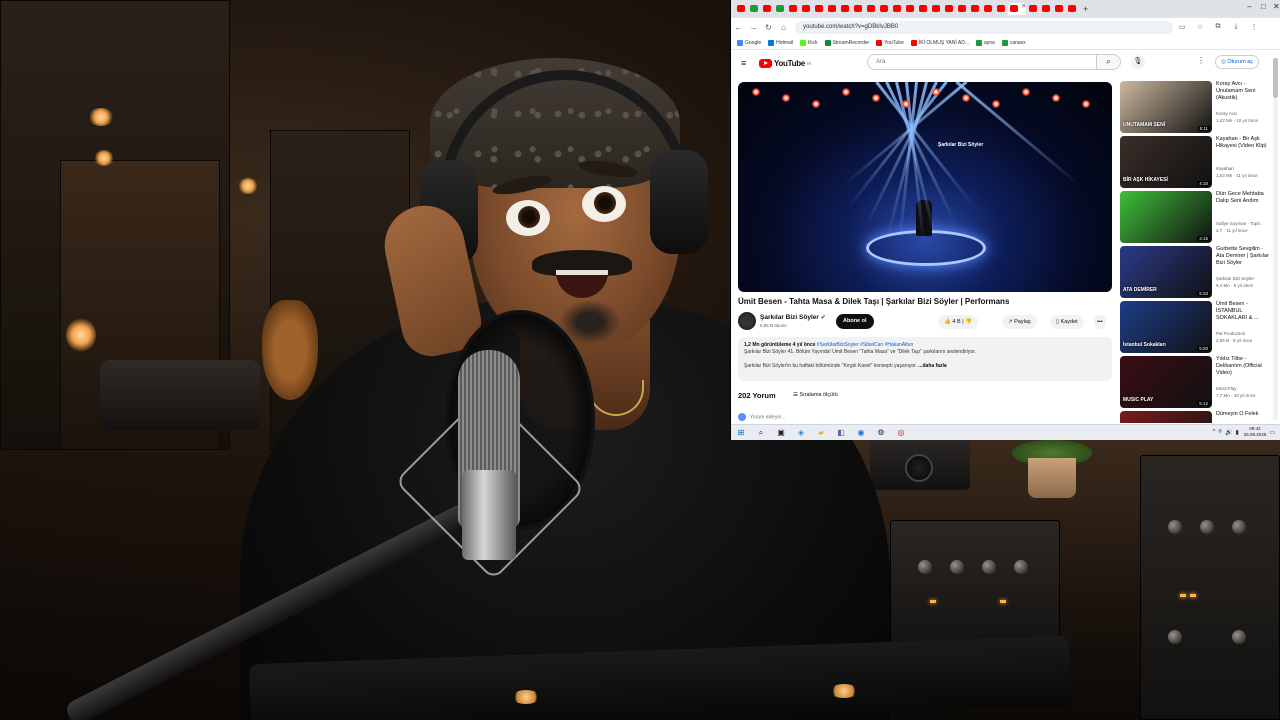 This screenshot has height=720, width=1280. Describe the element at coordinates (881, 433) in the screenshot. I see `settings-icon: ⚙` at that location.